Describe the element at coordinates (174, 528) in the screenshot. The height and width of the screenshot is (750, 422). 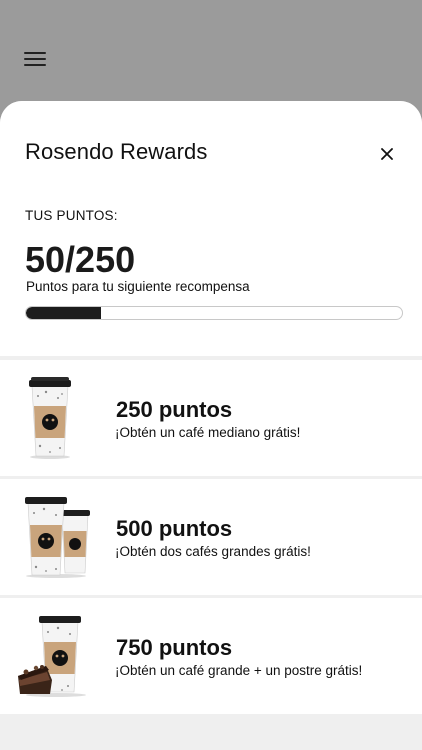
I see `reward-points: 500 puntos` at that location.